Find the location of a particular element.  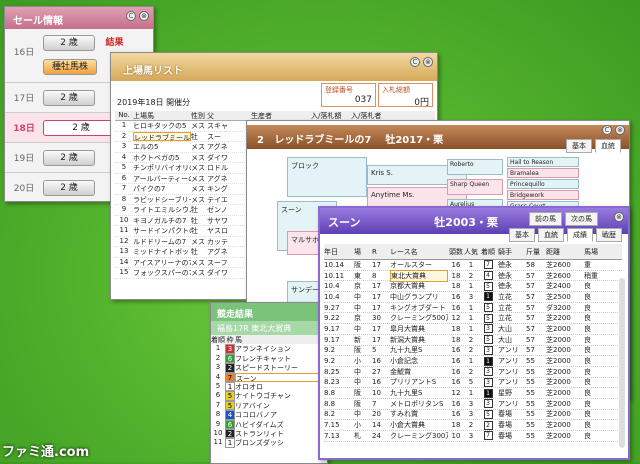

table-cell: 10.4 is located at coordinates (332, 296).